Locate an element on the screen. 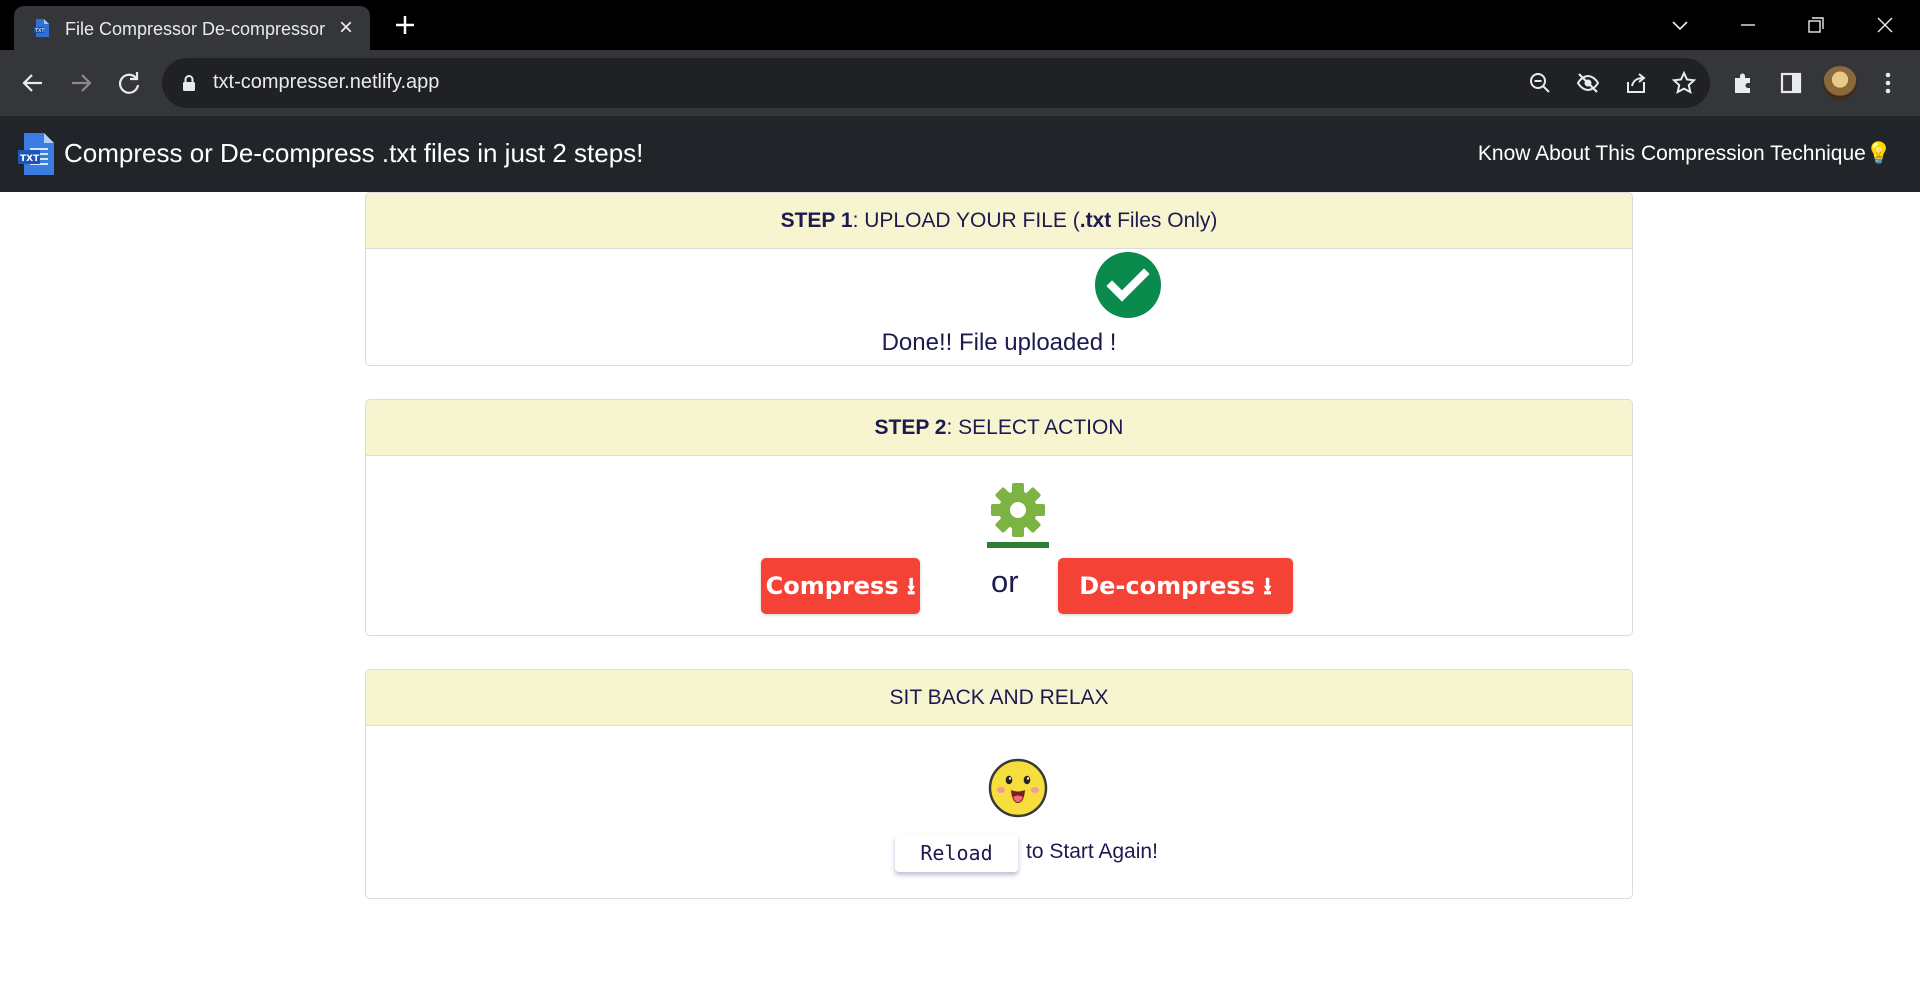 Image resolution: width=1920 pixels, height=992 pixels. profile-avatar is located at coordinates (1840, 83).